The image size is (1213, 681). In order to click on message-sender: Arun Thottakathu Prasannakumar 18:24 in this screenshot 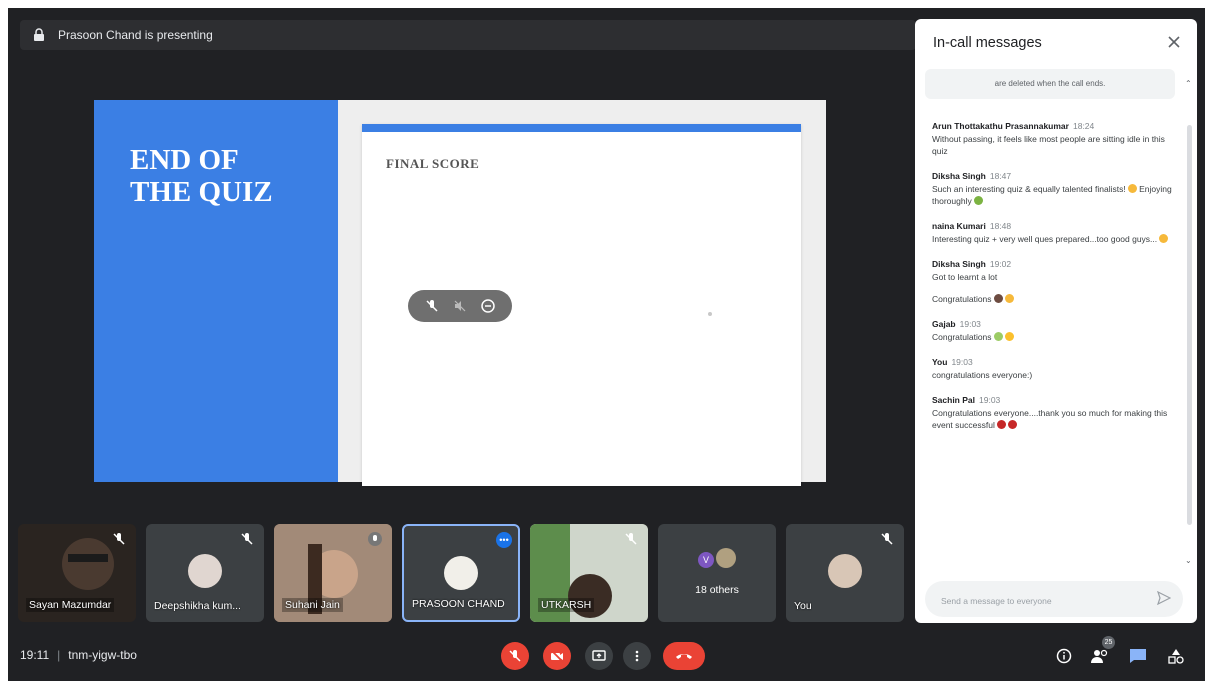, I will do `click(1013, 126)`.